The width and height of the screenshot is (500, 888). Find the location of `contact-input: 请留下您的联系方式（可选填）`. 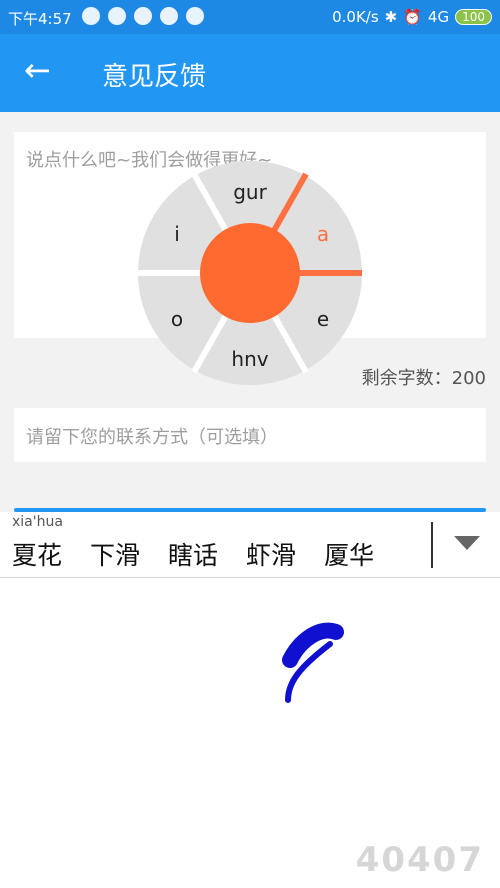

contact-input: 请留下您的联系方式（可选填） is located at coordinates (250, 435).